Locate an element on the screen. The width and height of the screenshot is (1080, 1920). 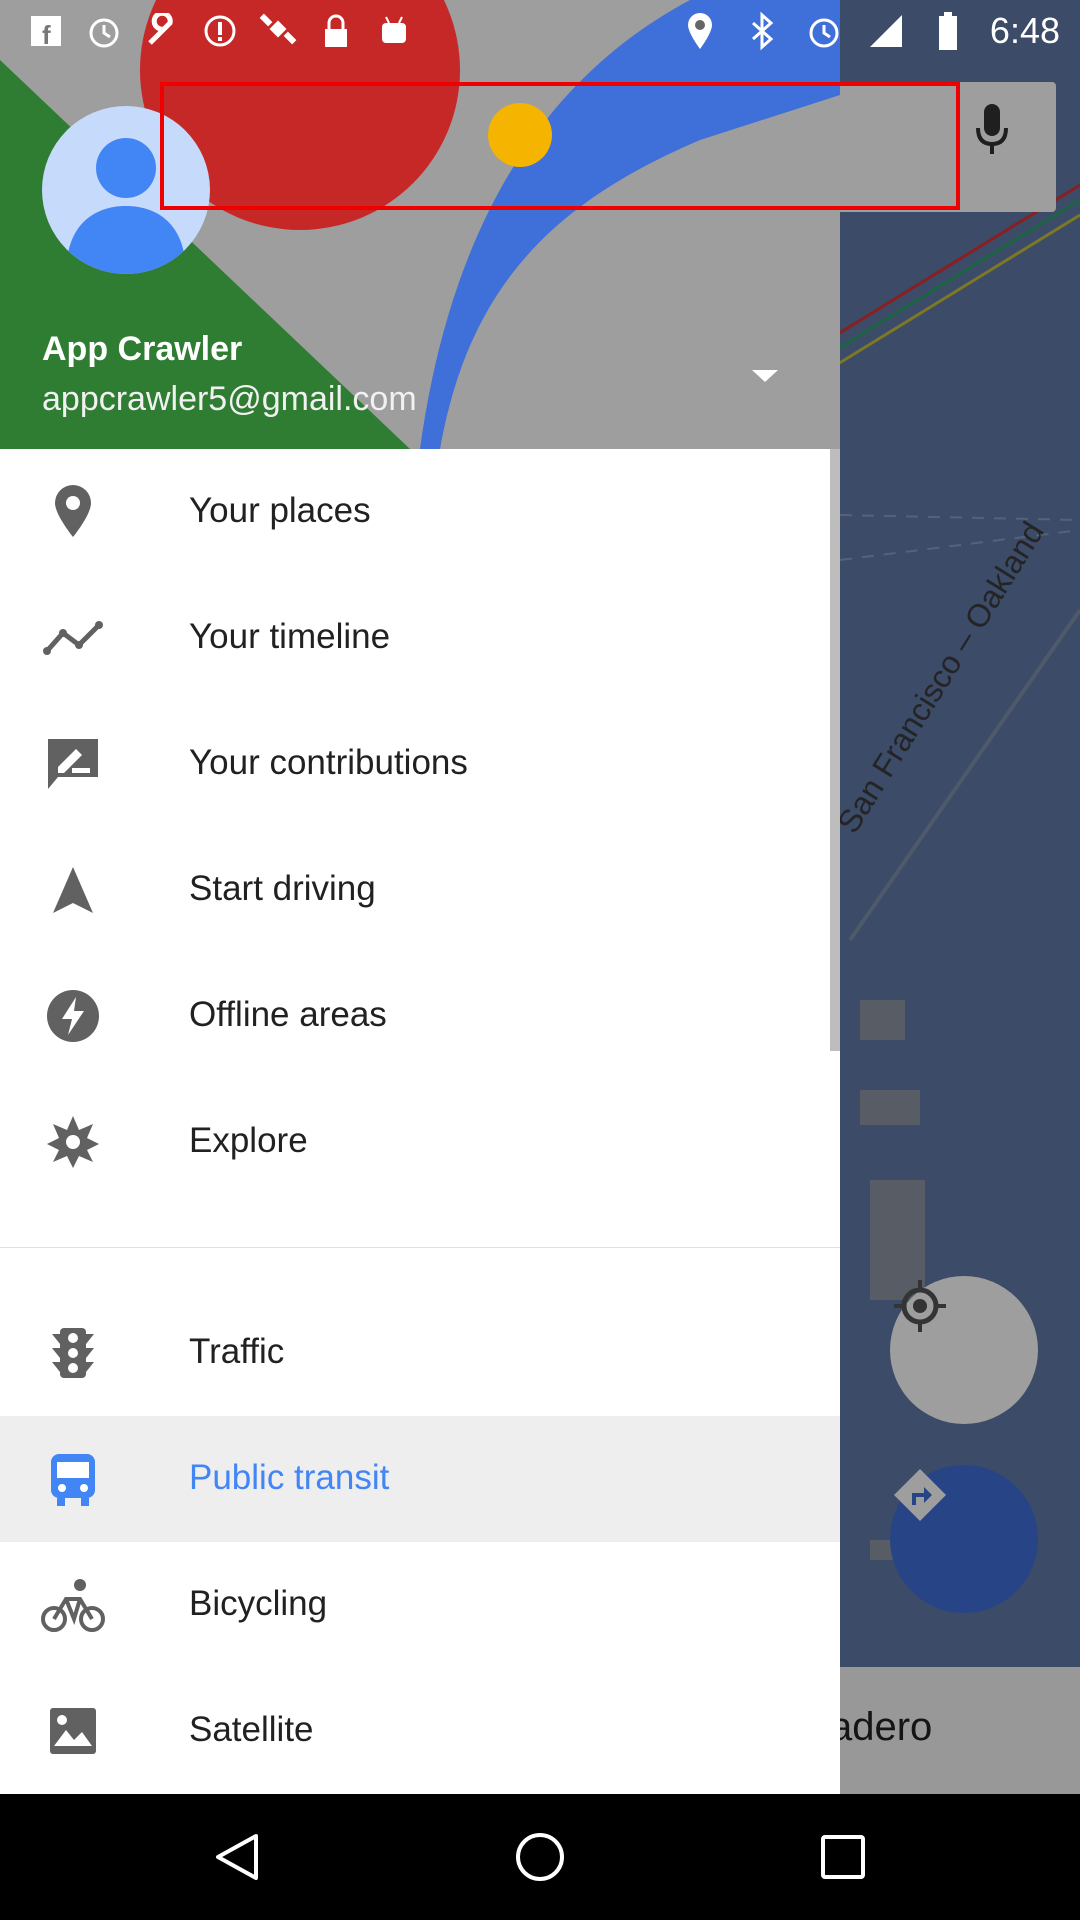
menu-label: Public transit is located at coordinates (289, 1477).